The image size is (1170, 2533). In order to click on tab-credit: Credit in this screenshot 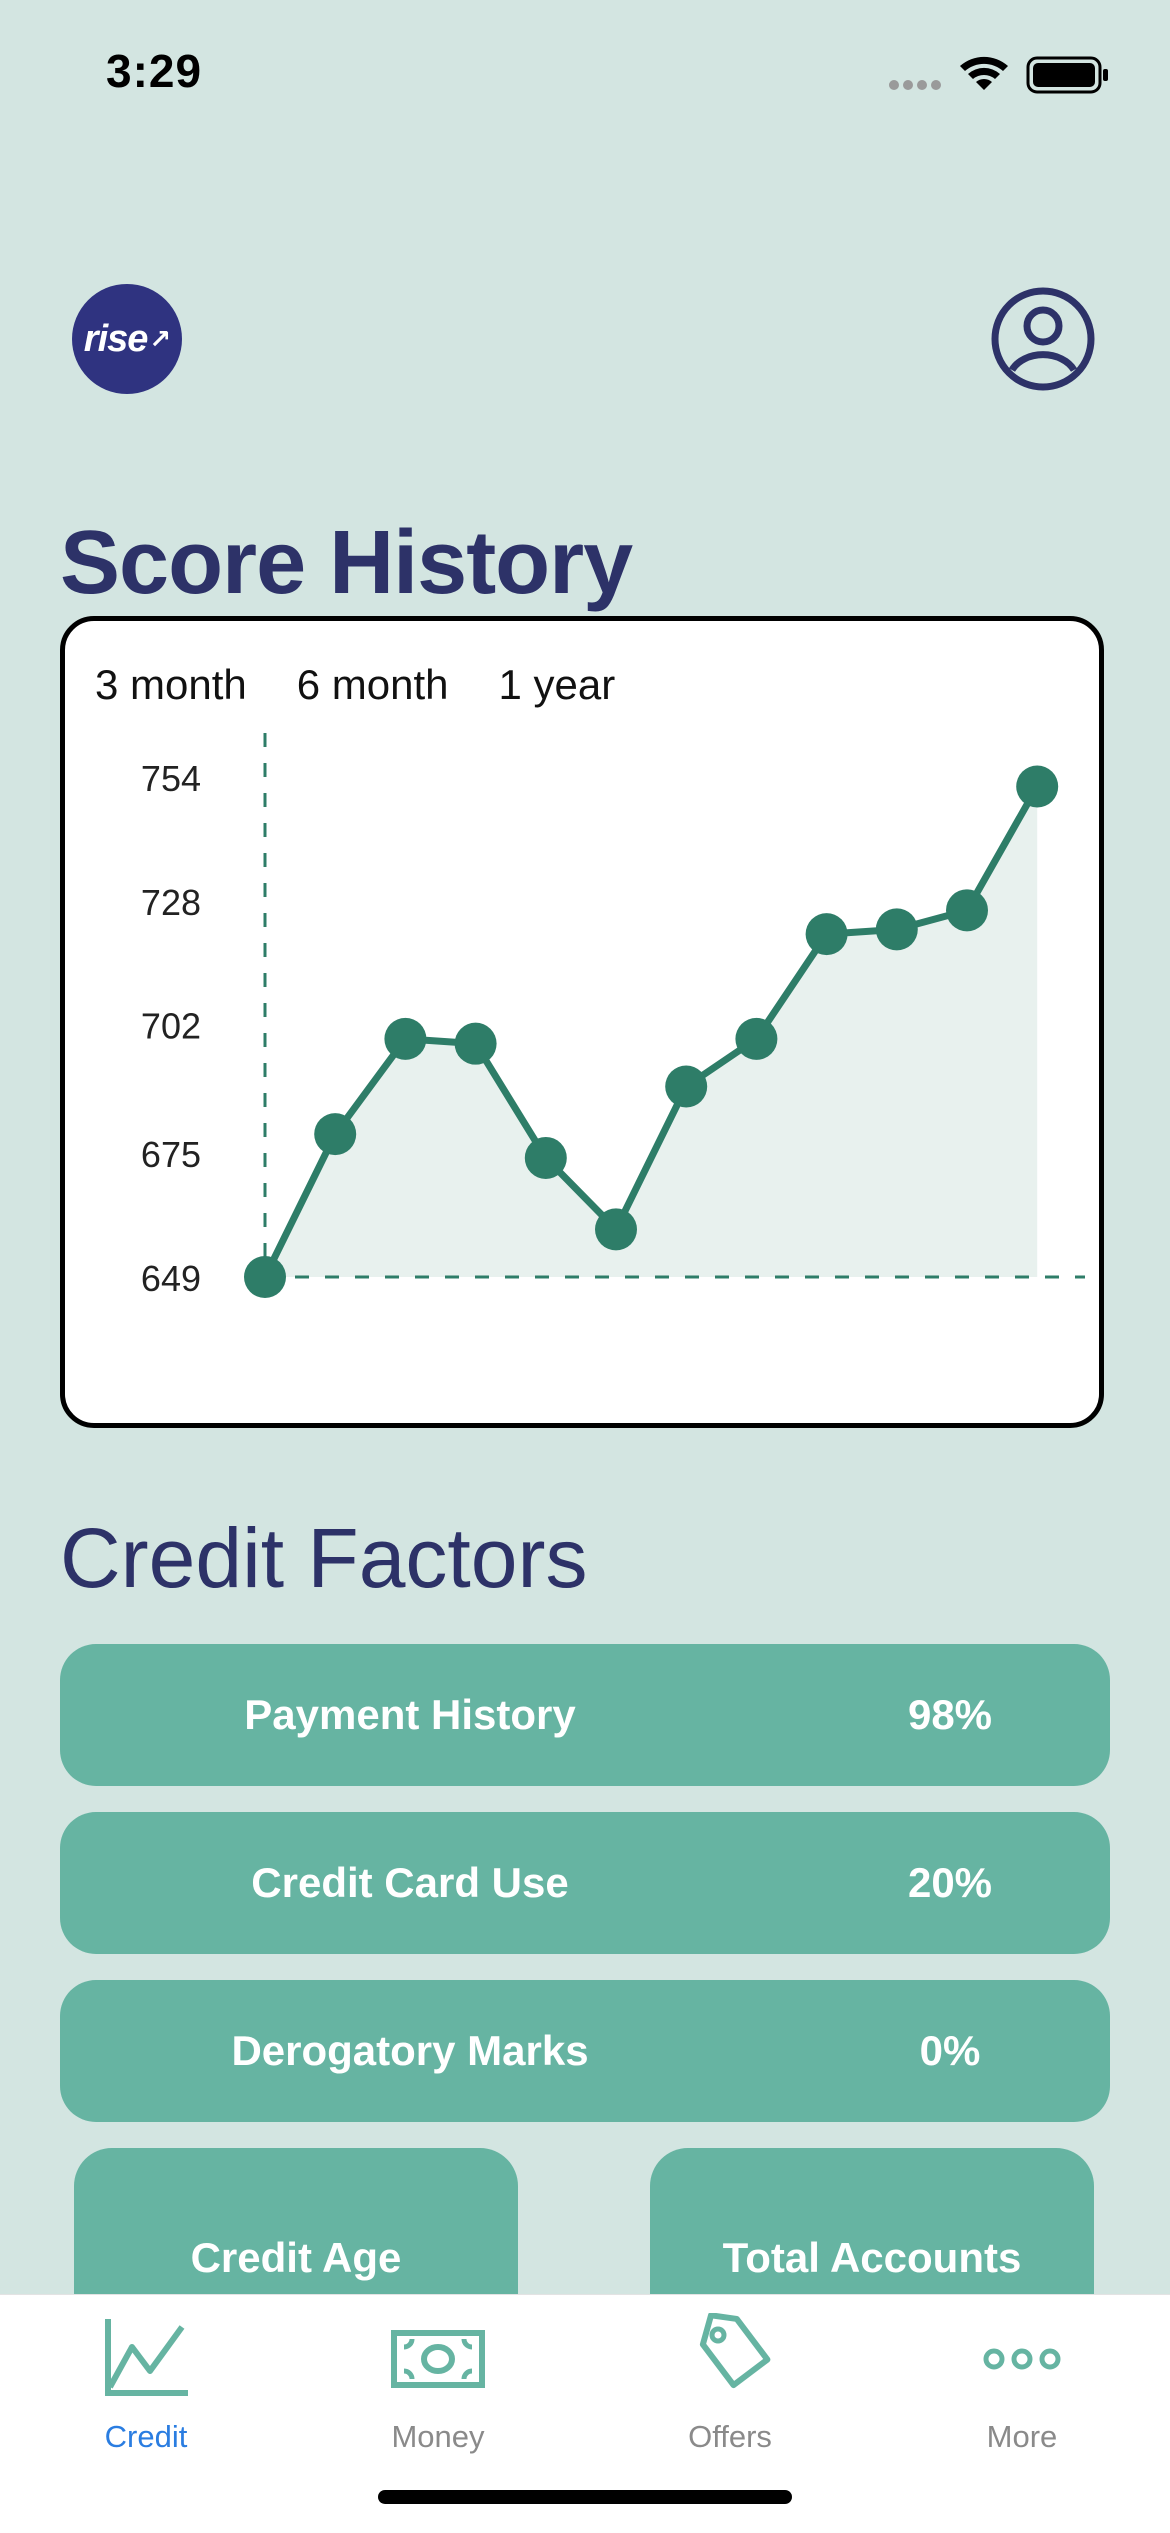, I will do `click(146, 2375)`.